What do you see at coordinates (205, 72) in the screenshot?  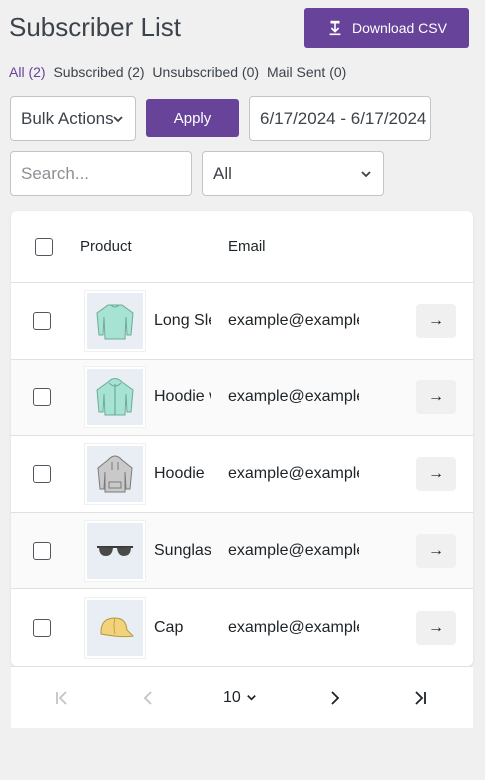 I see `filter-unsubscribed: Unsubscribed (0)` at bounding box center [205, 72].